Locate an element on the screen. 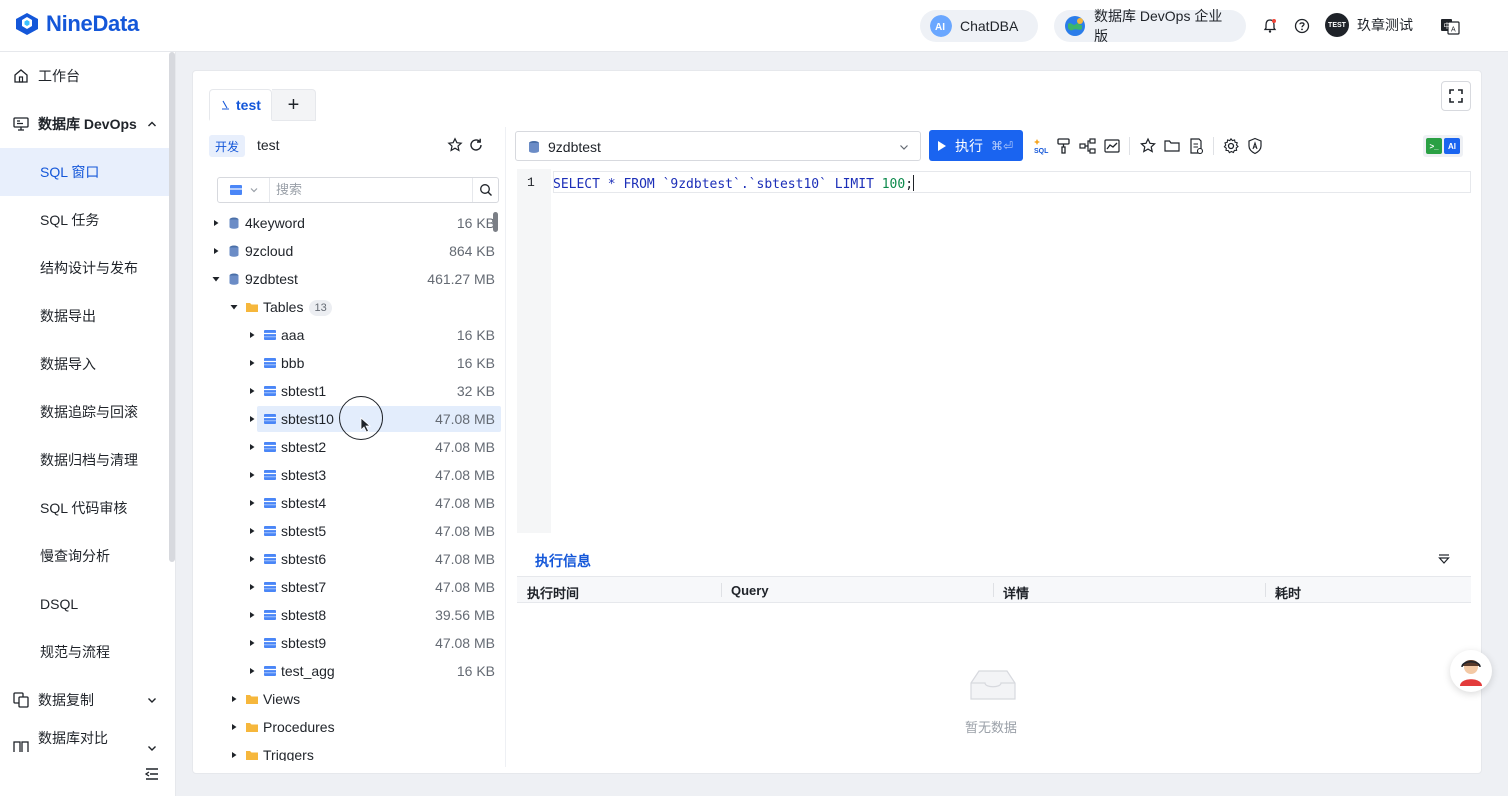  paint-brush-icon is located at coordinates (1064, 146).